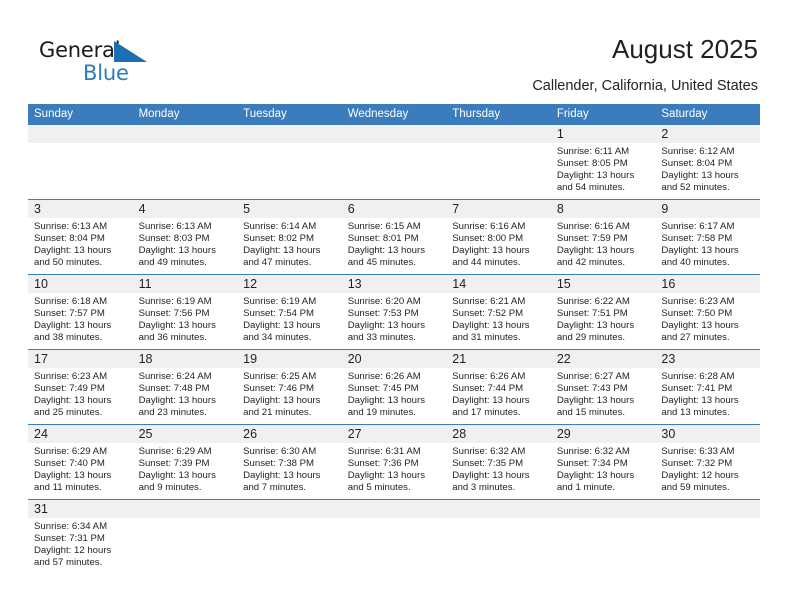  I want to click on daylight-text-line2: and 34 minutes., so click(277, 338).